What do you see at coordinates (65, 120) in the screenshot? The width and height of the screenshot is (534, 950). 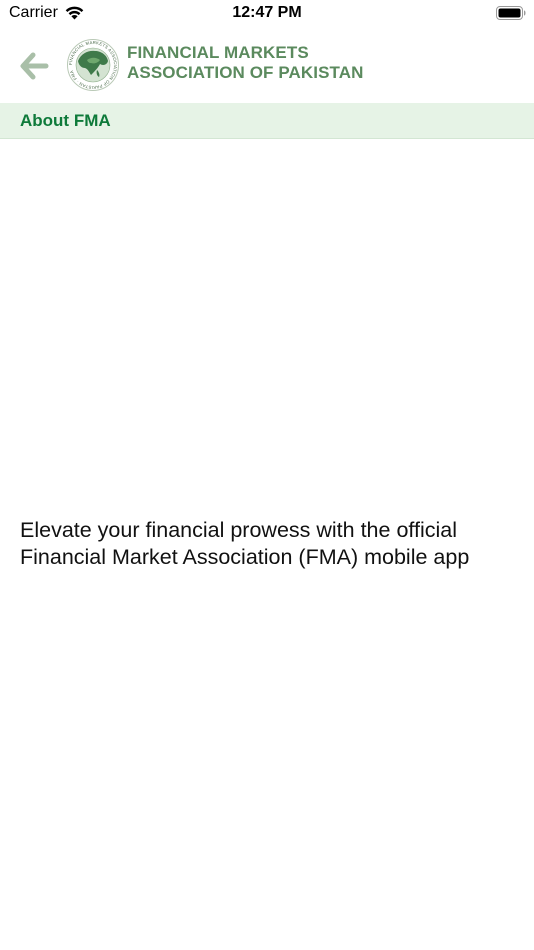 I see `section-title: About FMA` at bounding box center [65, 120].